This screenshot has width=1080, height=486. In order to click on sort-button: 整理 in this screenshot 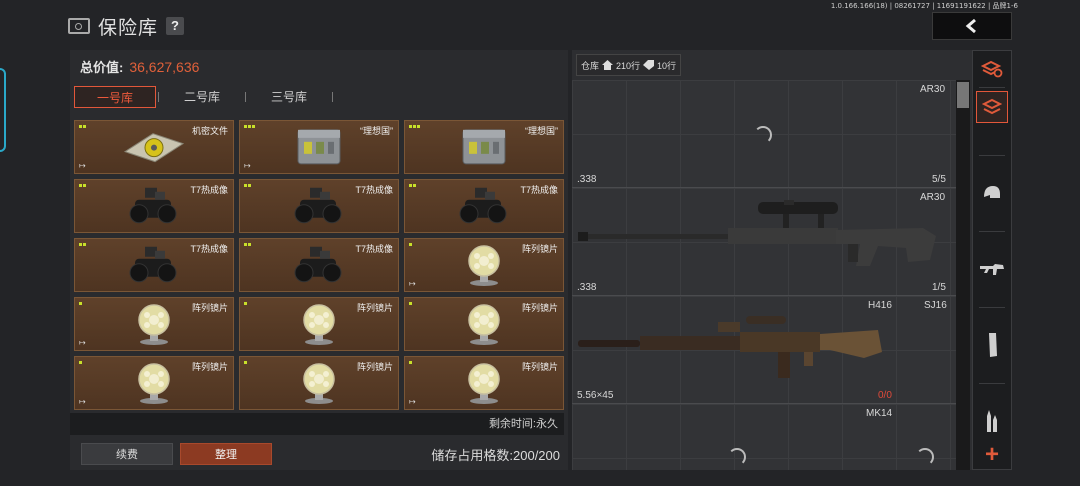, I will do `click(226, 454)`.